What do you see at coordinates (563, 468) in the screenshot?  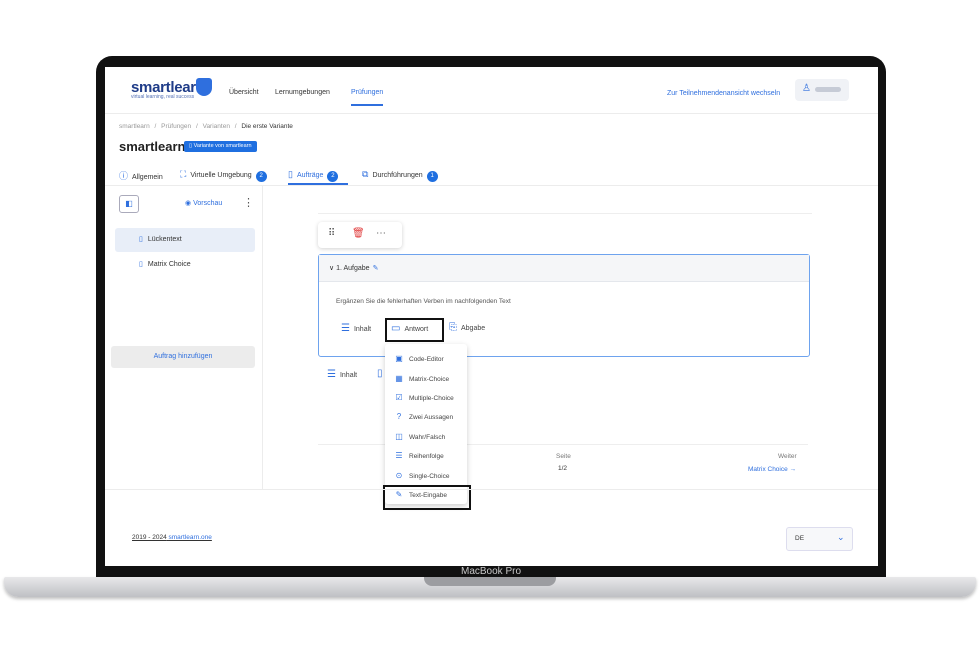 I see `page-value: 1/2` at bounding box center [563, 468].